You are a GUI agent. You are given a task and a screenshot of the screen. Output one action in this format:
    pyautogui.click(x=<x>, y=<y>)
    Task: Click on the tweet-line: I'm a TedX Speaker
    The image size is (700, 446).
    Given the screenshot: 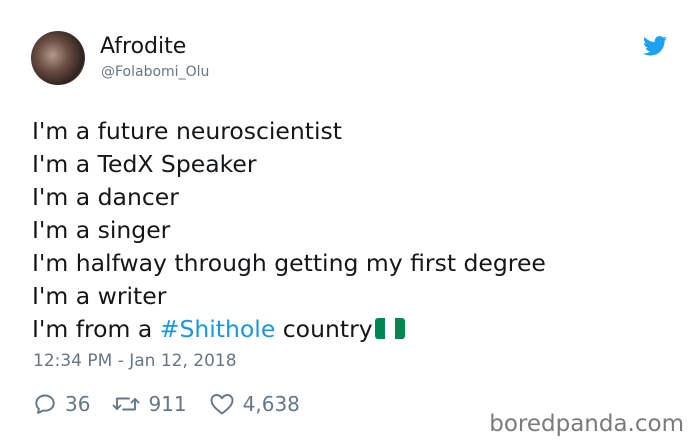 What is the action you would take?
    pyautogui.click(x=144, y=164)
    